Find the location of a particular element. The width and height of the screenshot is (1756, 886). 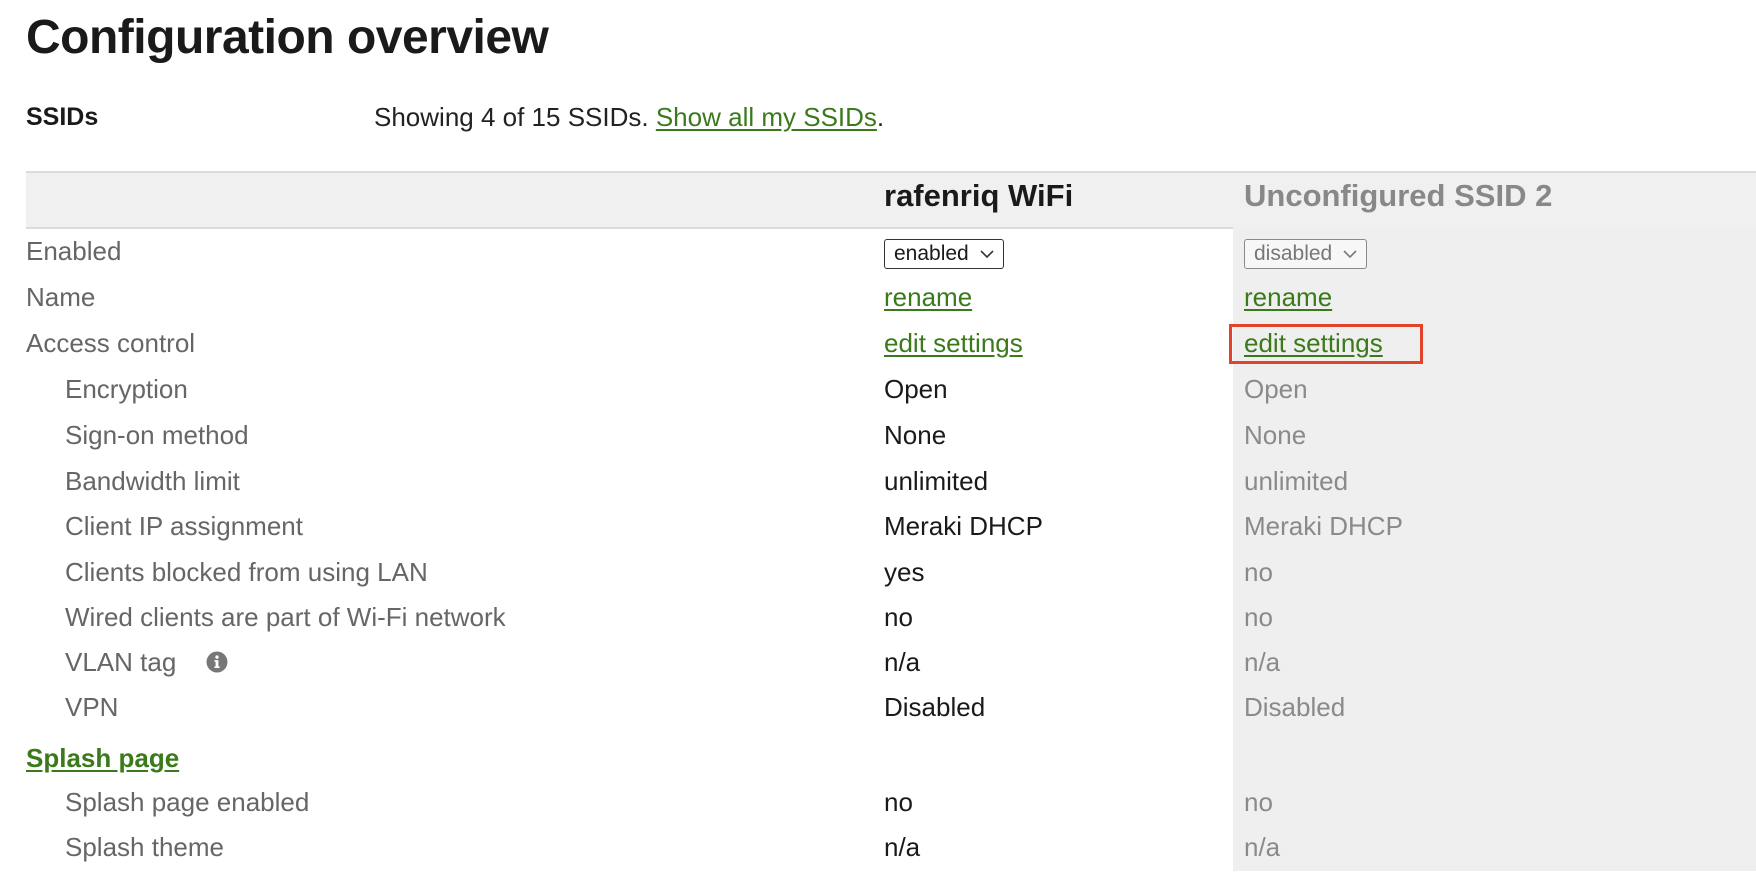

ssid-1-enabled-select: enabled is located at coordinates (944, 254).